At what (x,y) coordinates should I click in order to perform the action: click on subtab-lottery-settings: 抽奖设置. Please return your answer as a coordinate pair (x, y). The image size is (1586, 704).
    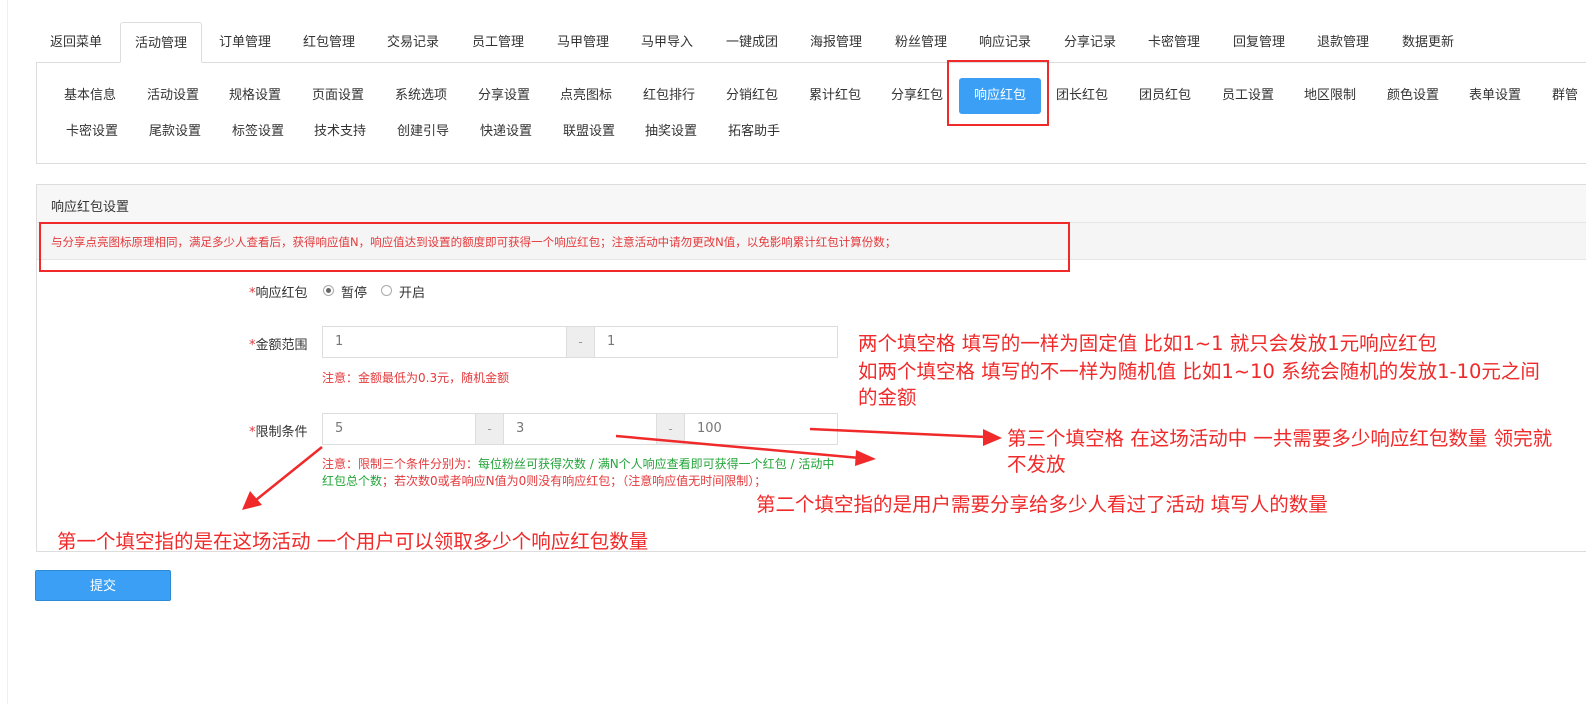
    Looking at the image, I should click on (671, 132).